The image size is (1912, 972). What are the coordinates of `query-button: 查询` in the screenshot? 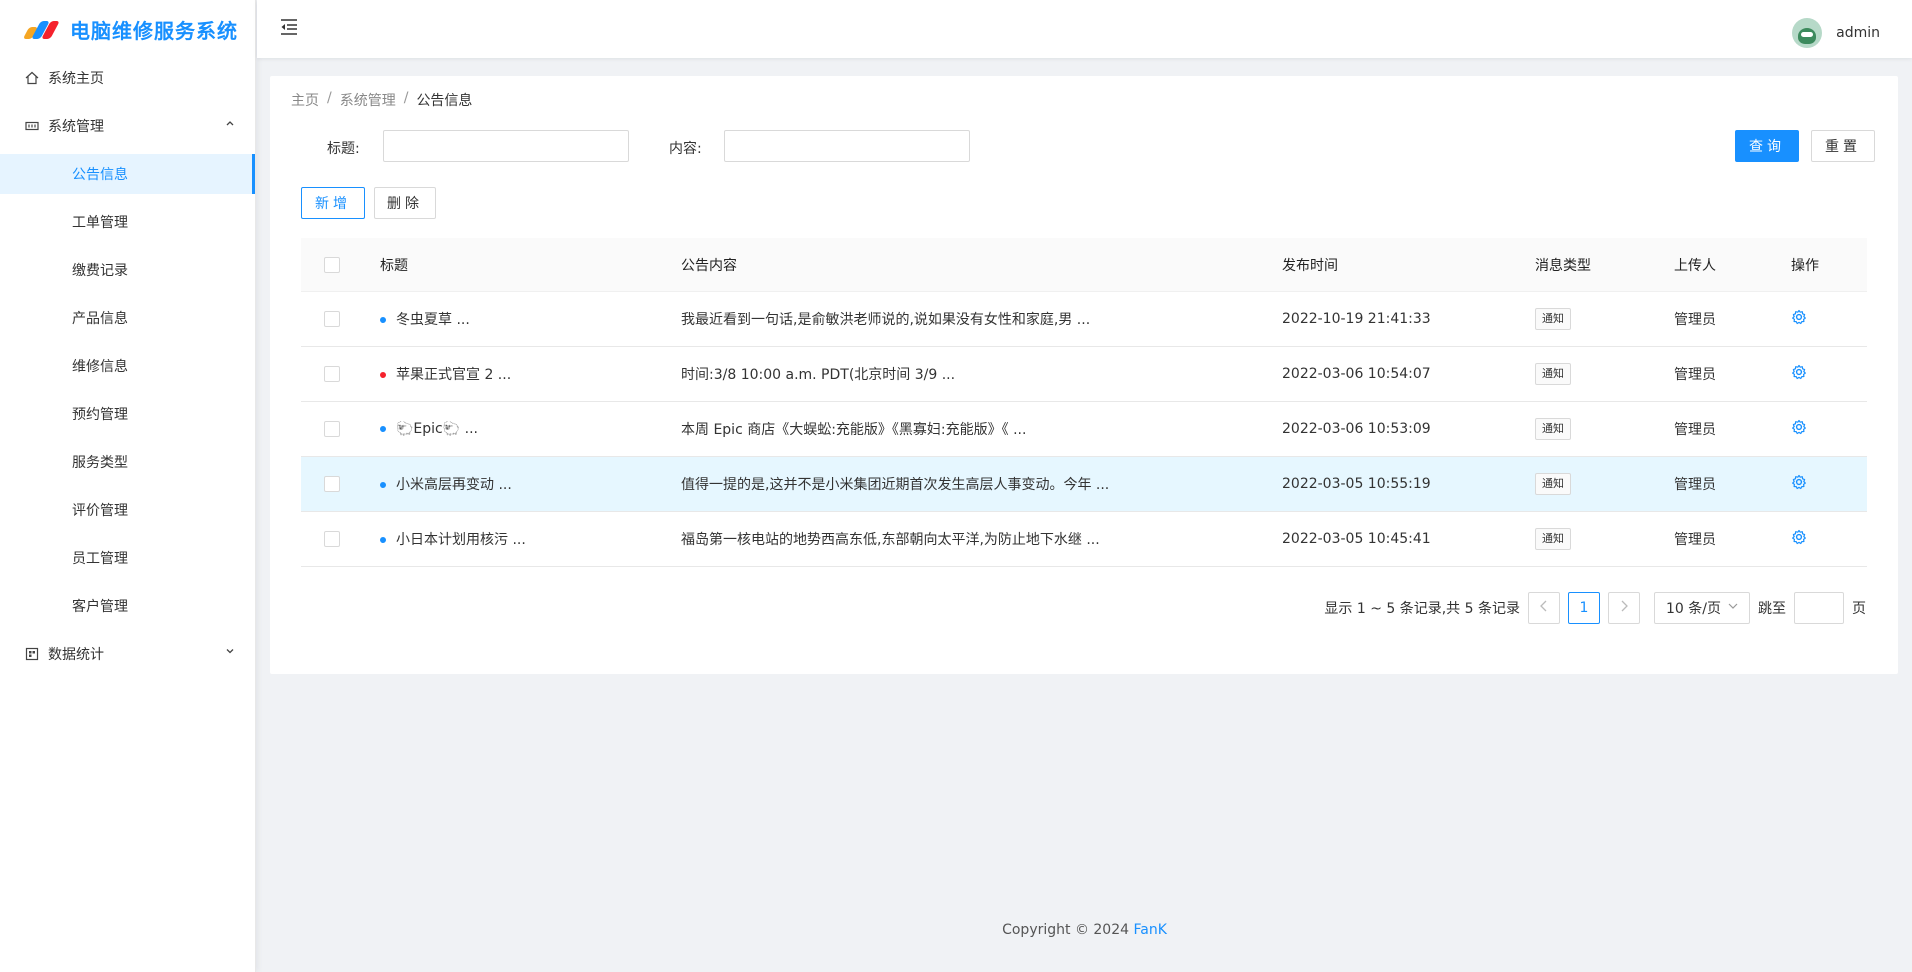 It's located at (1767, 146).